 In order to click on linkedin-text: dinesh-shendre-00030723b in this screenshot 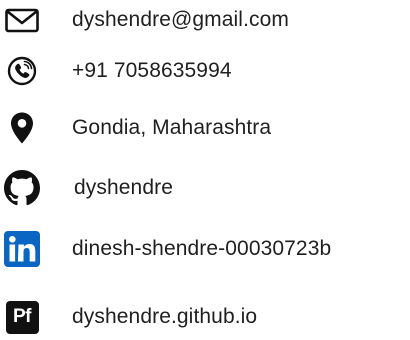, I will do `click(201, 249)`.